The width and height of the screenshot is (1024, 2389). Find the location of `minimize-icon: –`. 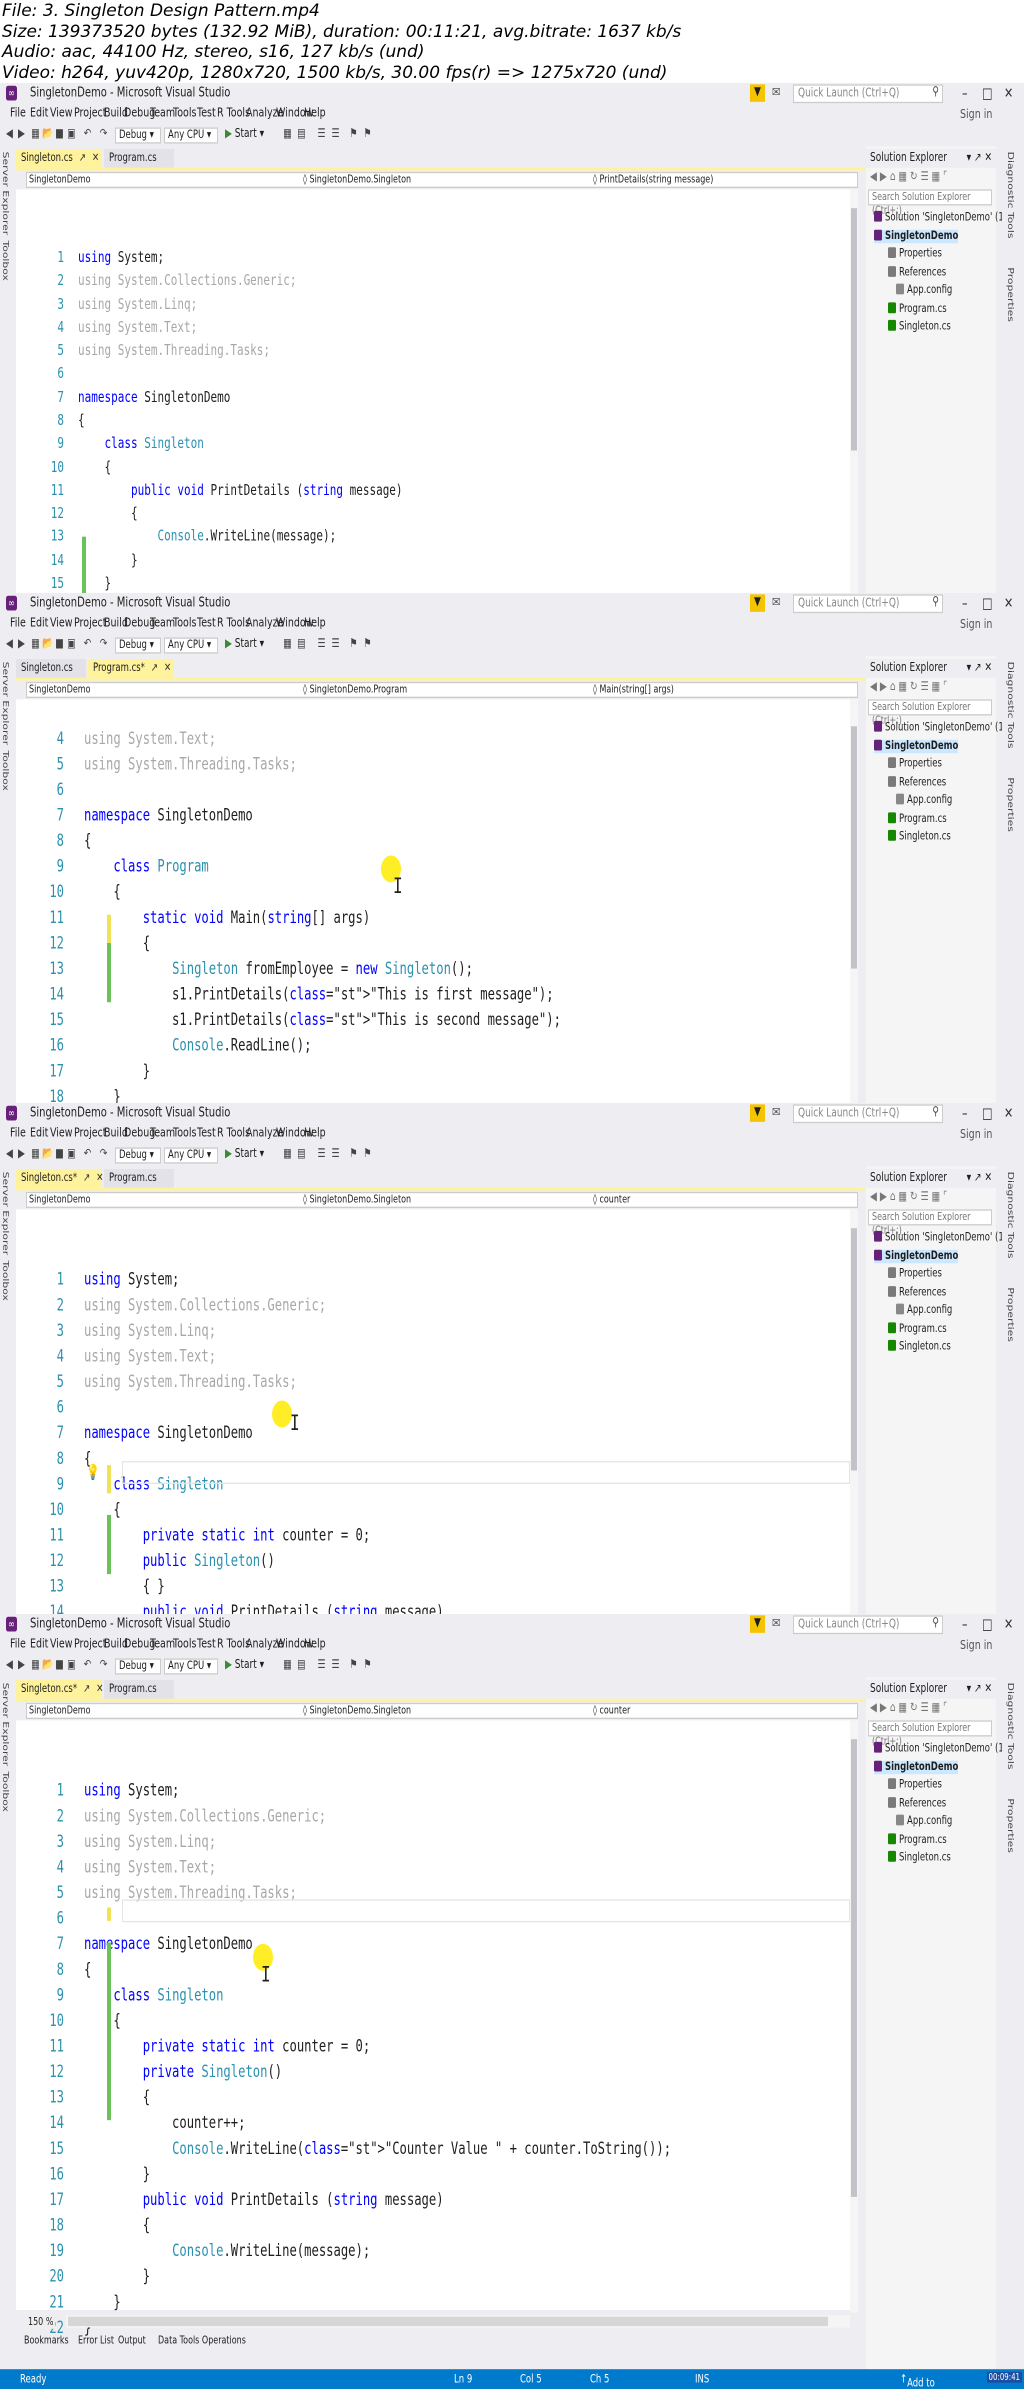

minimize-icon: – is located at coordinates (965, 93).